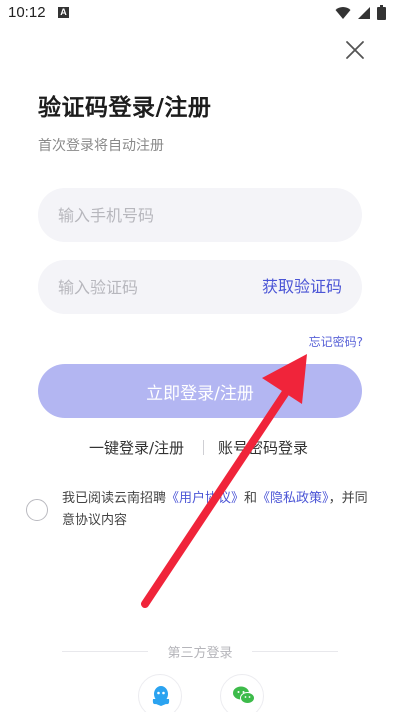 The height and width of the screenshot is (712, 400). What do you see at coordinates (27, 12) in the screenshot?
I see `status-time: 10:12` at bounding box center [27, 12].